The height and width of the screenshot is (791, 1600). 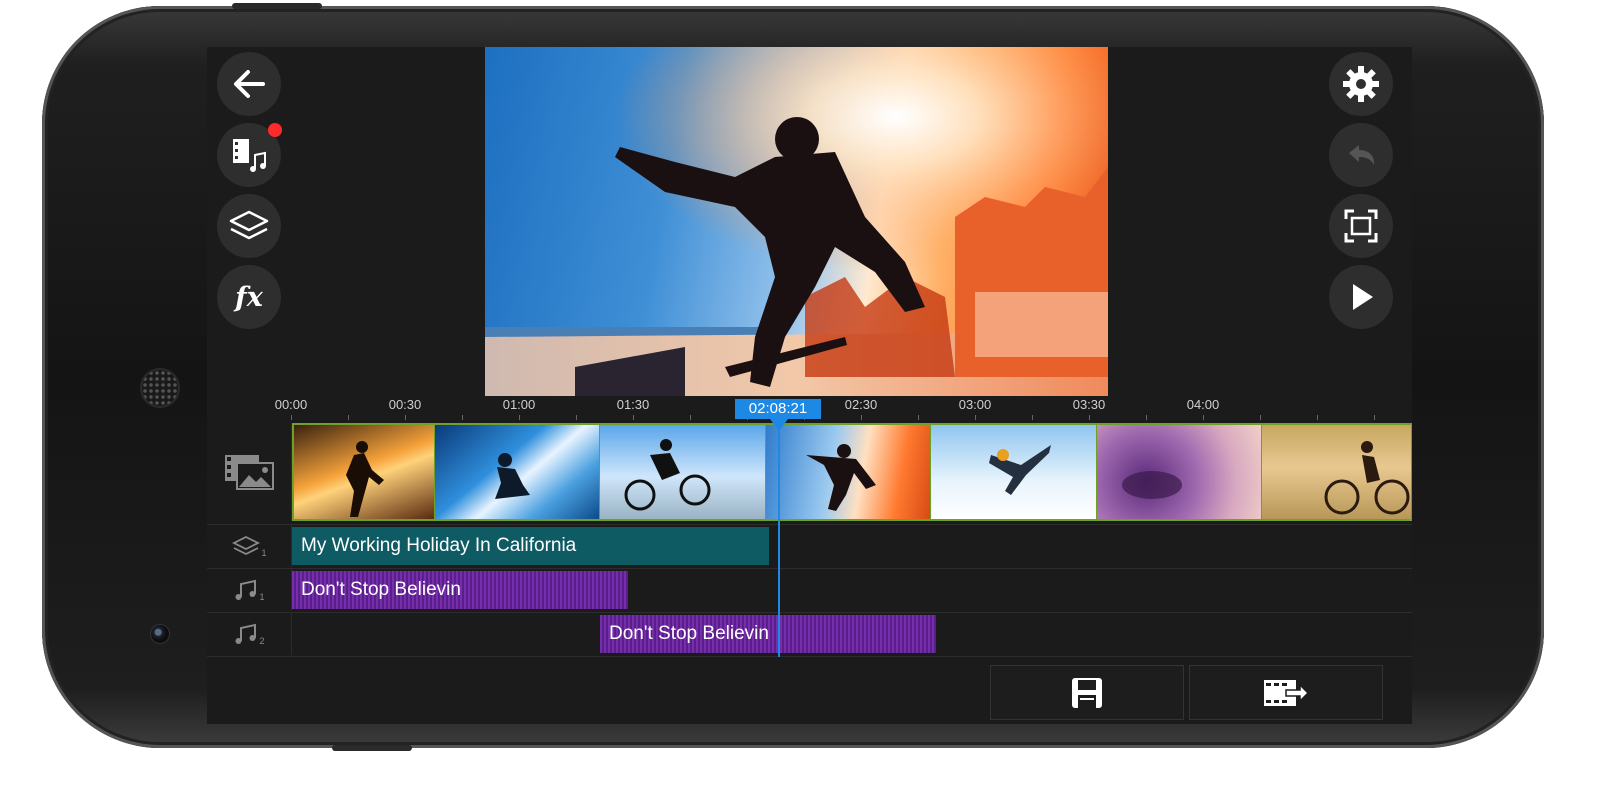 I want to click on playhead-time: 02:08:21, so click(x=778, y=409).